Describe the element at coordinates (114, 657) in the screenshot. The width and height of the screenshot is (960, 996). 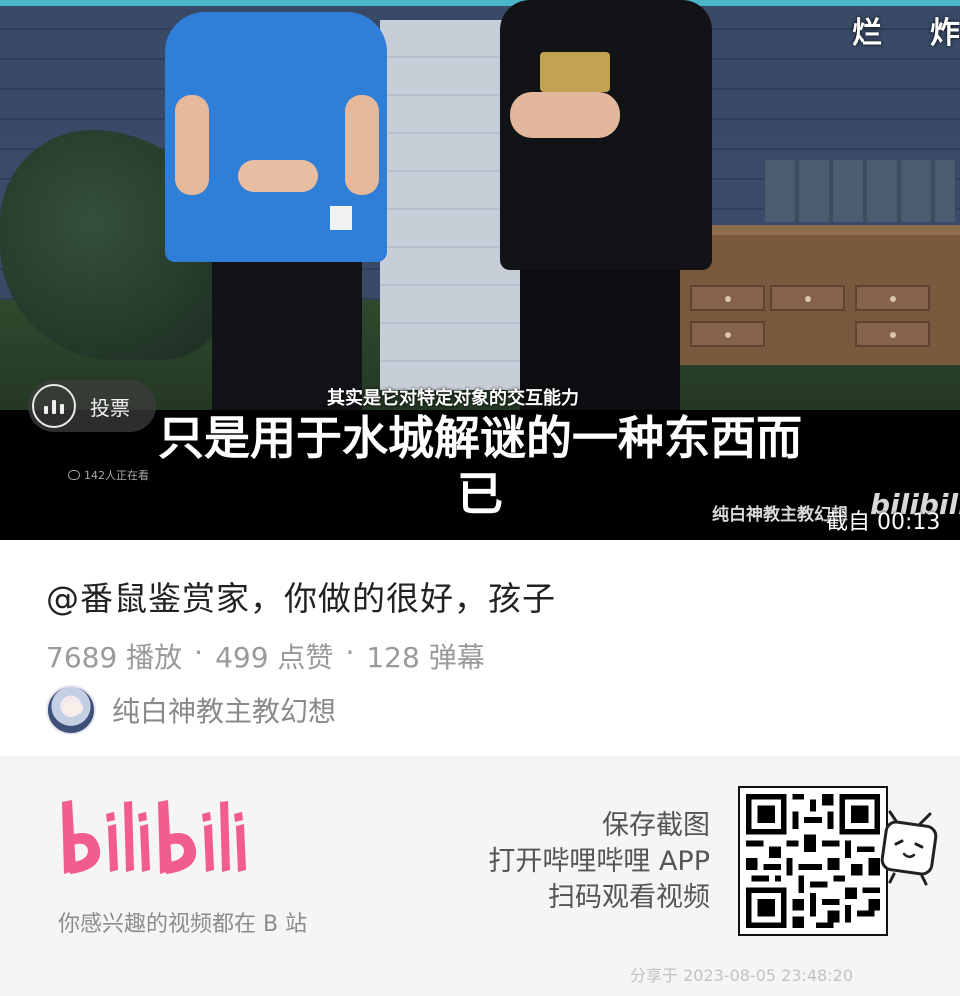
I see `play-count: 7689 播放` at that location.